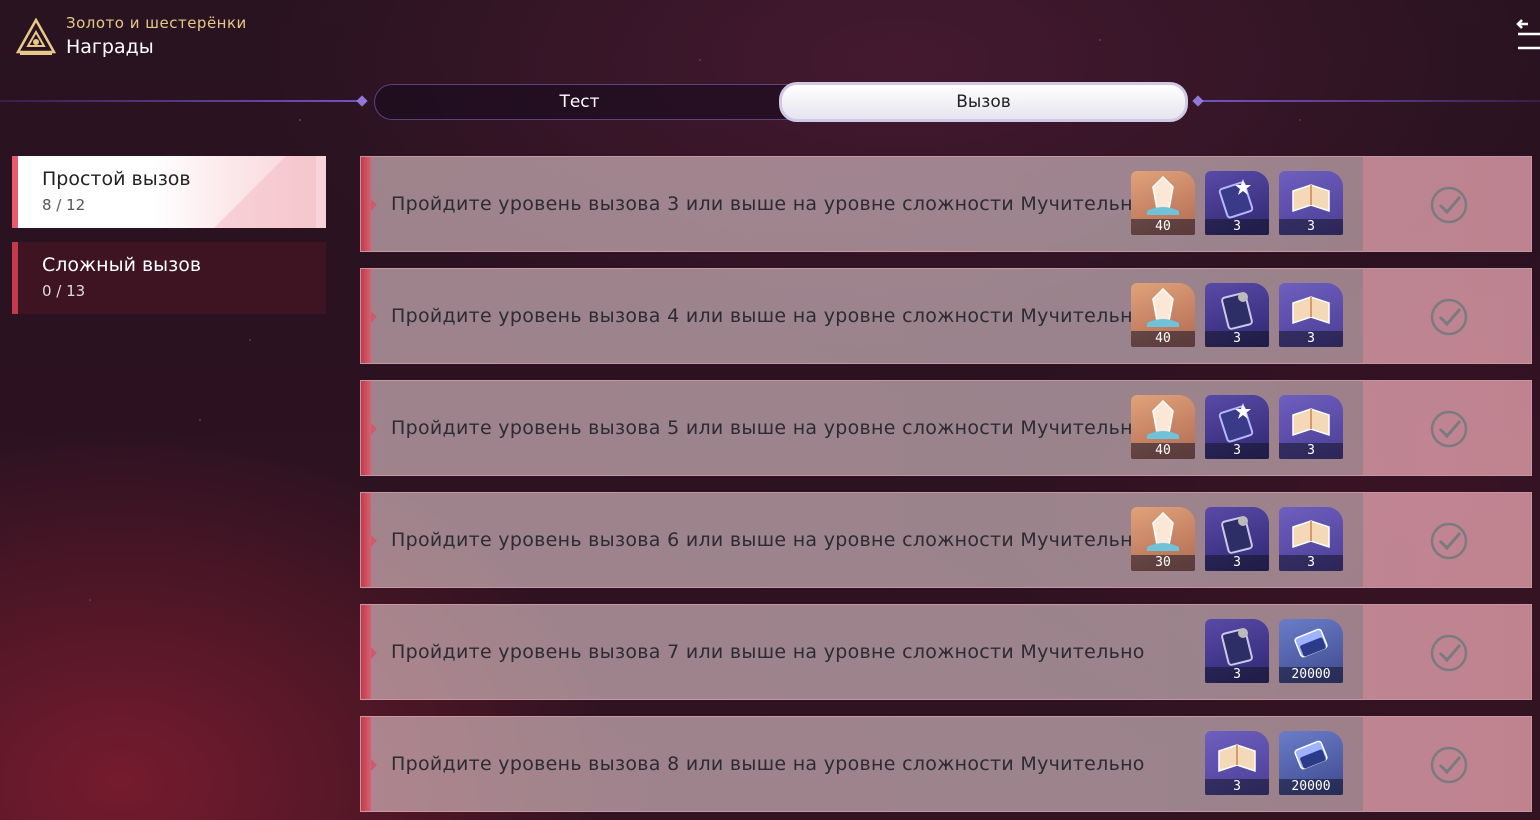  I want to click on tab-bar: Тест Вызов, so click(781, 102).